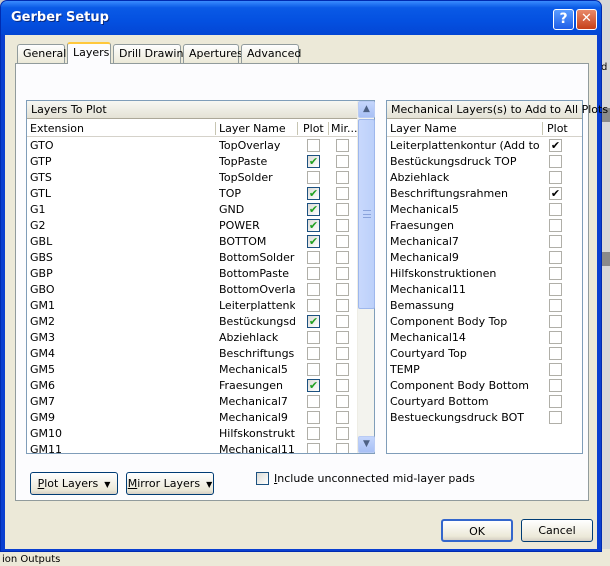 Image resolution: width=610 pixels, height=566 pixels. I want to click on list-item: Leiterplattenkontur (Add to al ✔, so click(484, 146).